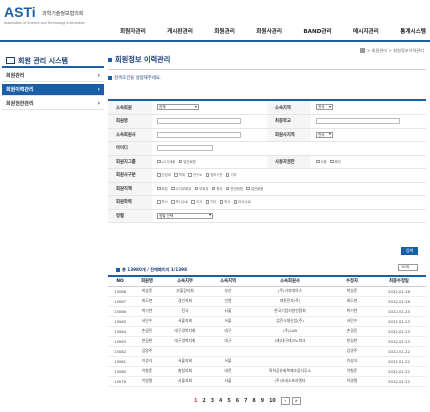 The width and height of the screenshot is (430, 412). Describe the element at coordinates (130, 135) in the screenshot. I see `form-label: 소속회원사` at that location.